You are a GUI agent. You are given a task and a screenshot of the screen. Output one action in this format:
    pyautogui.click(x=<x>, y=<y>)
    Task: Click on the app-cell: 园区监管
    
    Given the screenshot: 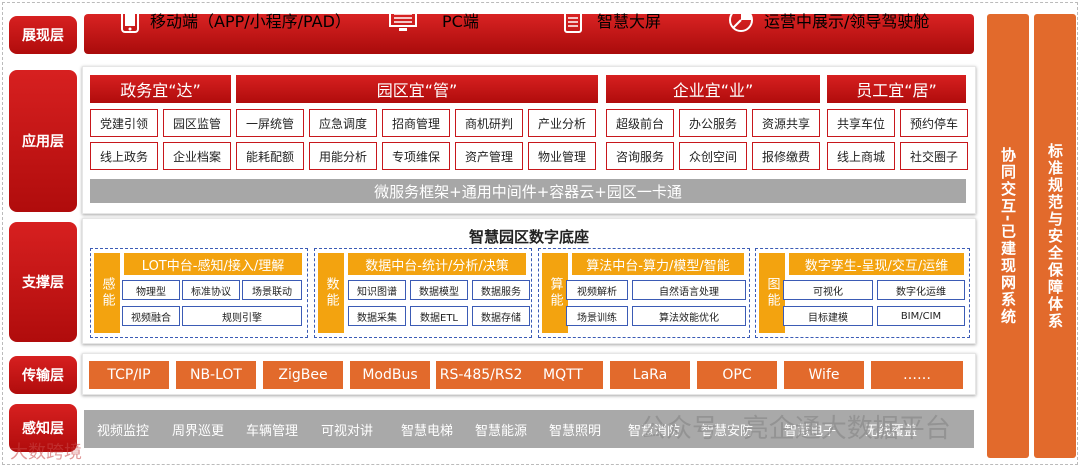 What is the action you would take?
    pyautogui.click(x=197, y=123)
    